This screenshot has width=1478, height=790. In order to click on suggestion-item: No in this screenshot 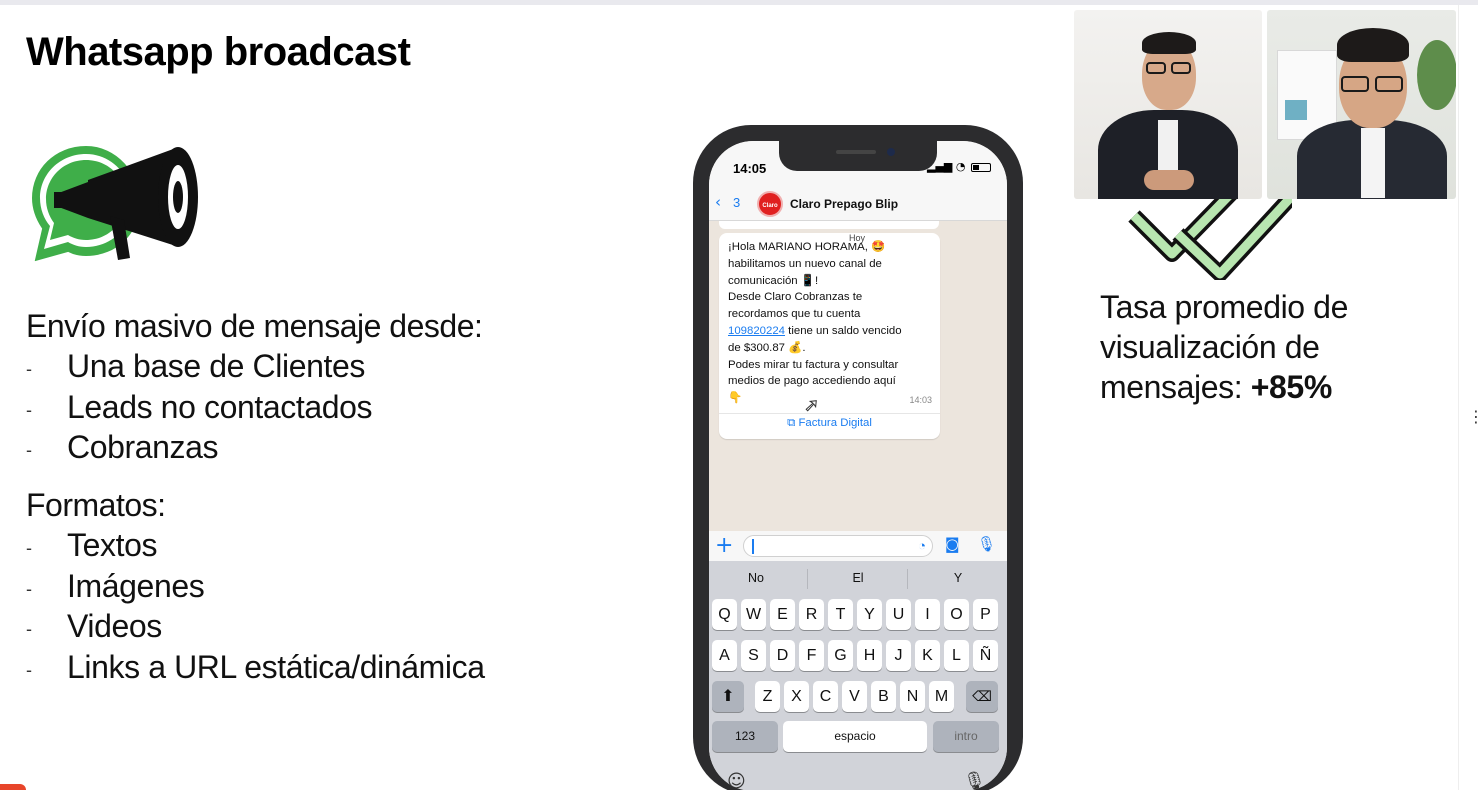, I will do `click(756, 578)`.